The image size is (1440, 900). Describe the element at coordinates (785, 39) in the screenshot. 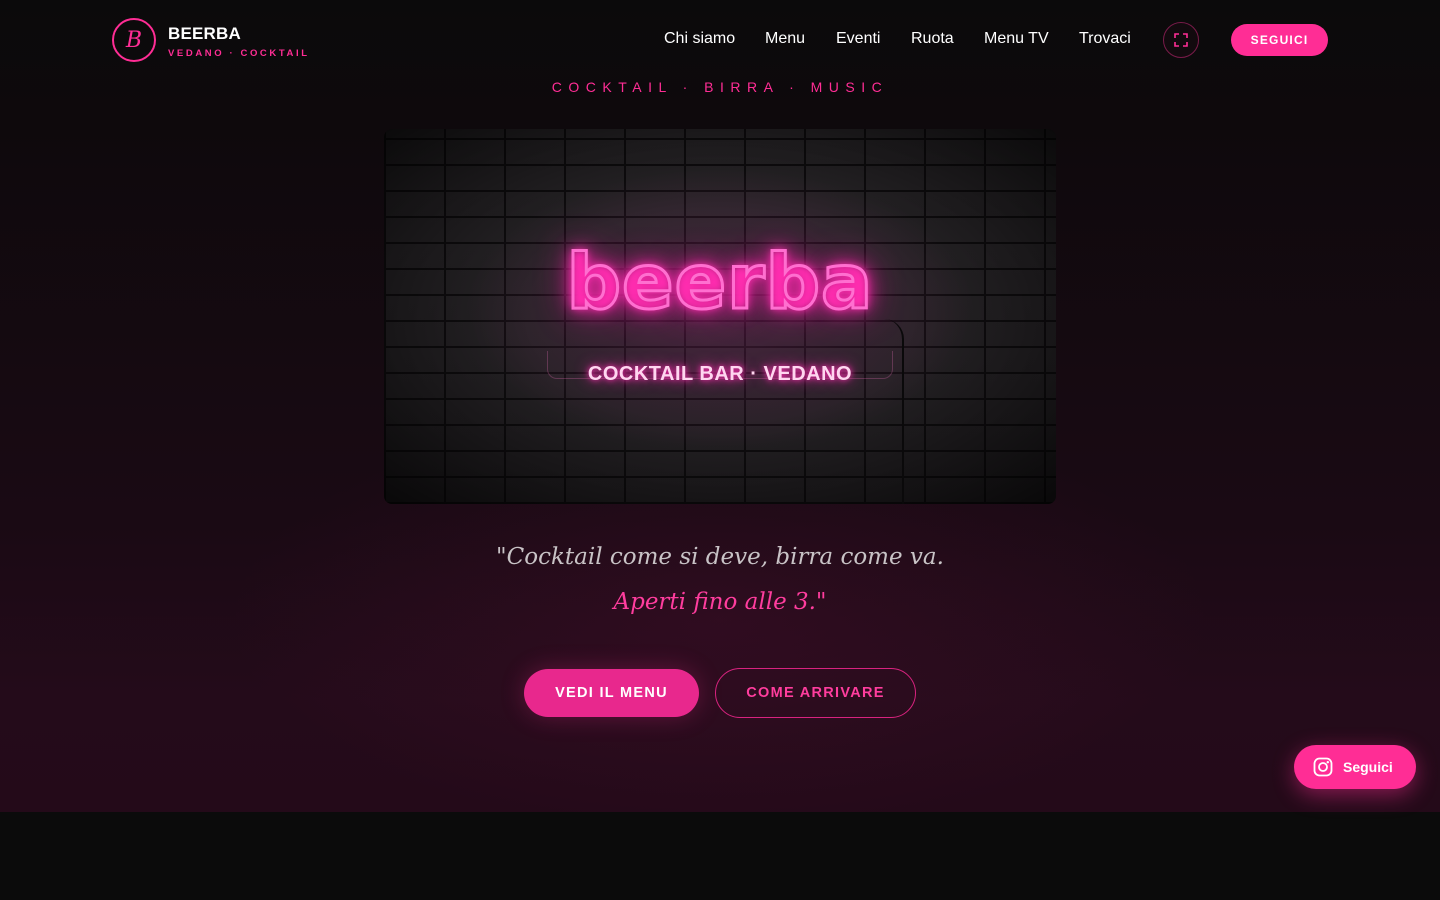

I see `nav-item-menu: Menu` at that location.